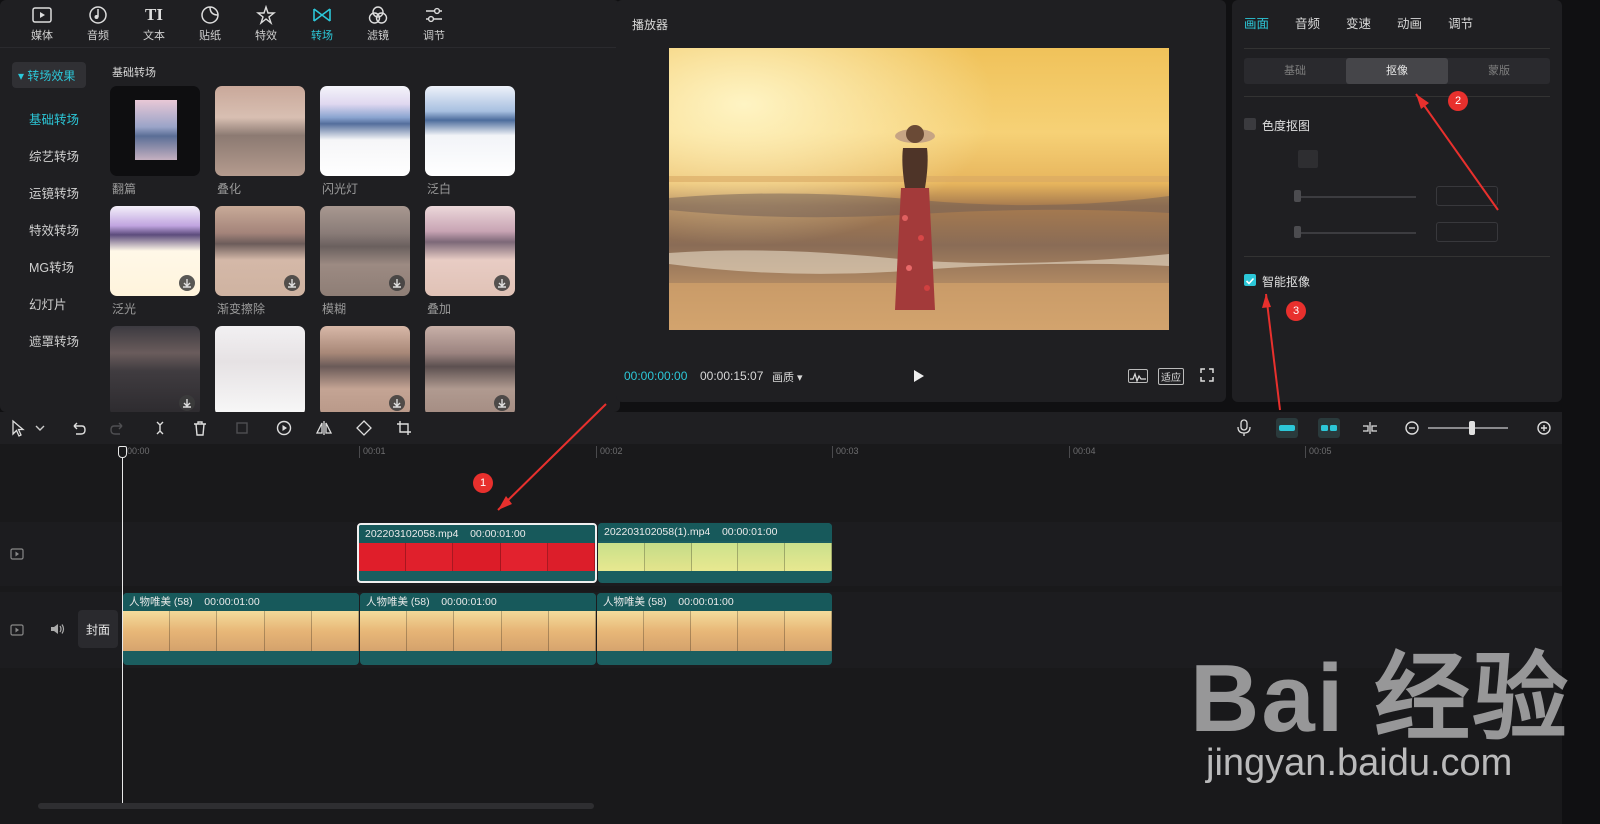 This screenshot has width=1600, height=824. What do you see at coordinates (1458, 101) in the screenshot?
I see `marker-badge: 2` at bounding box center [1458, 101].